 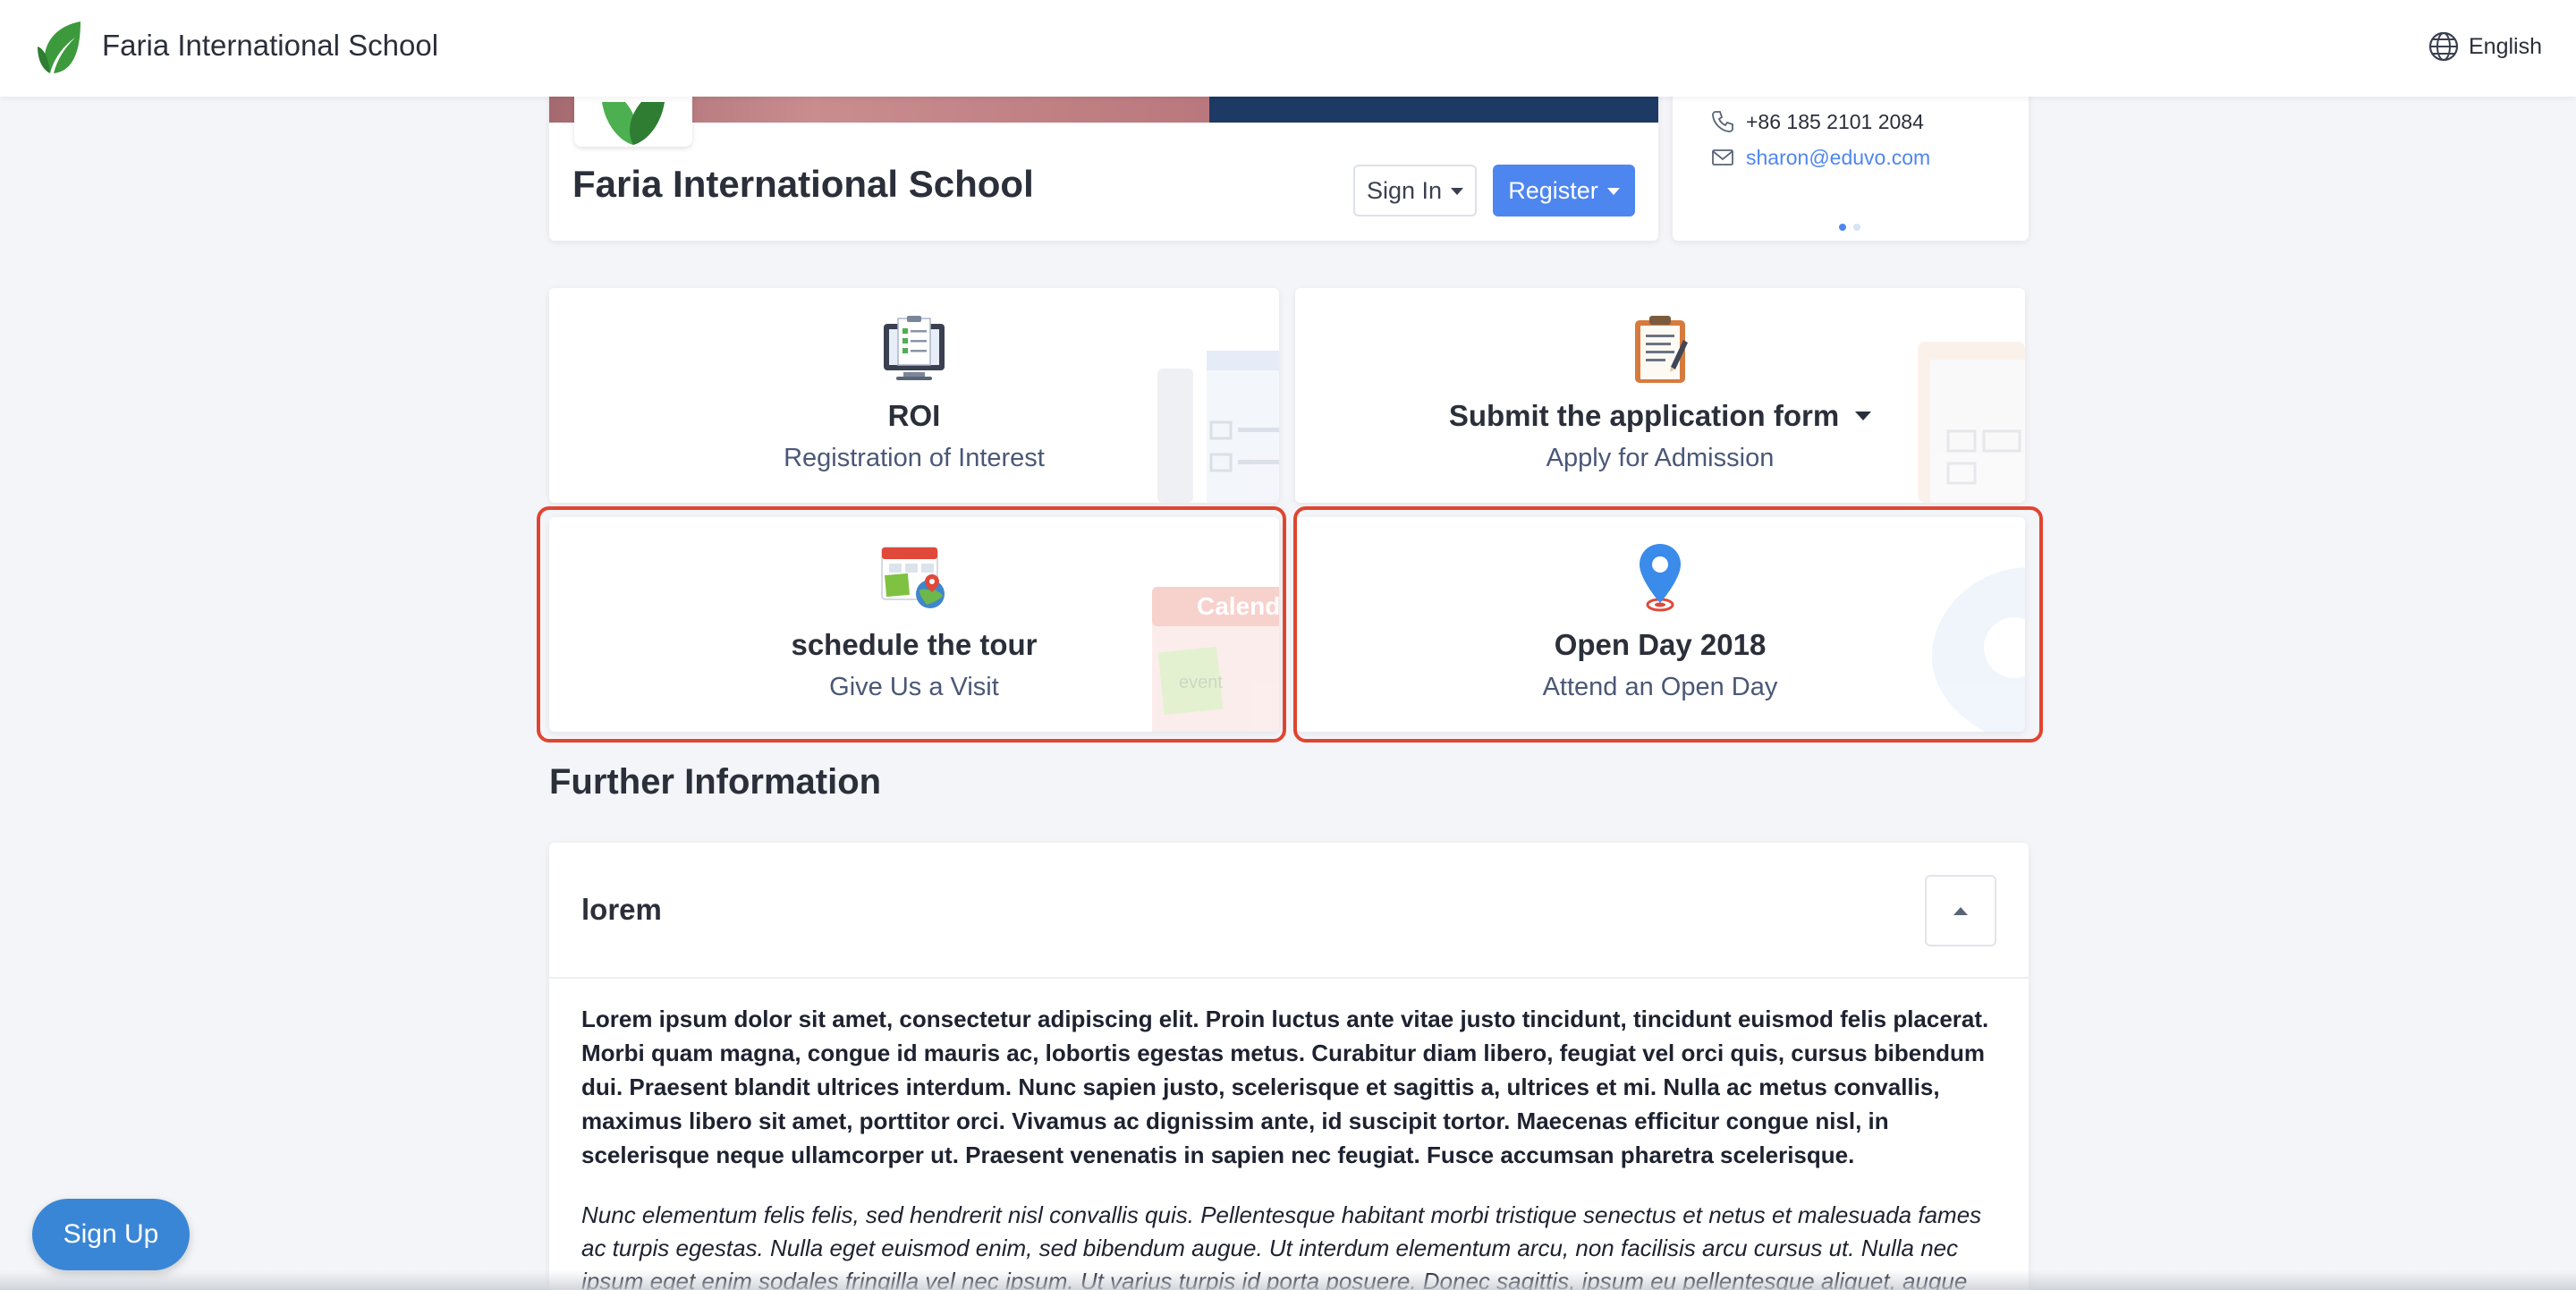 I want to click on tour-title: schedule the tour, so click(x=914, y=644).